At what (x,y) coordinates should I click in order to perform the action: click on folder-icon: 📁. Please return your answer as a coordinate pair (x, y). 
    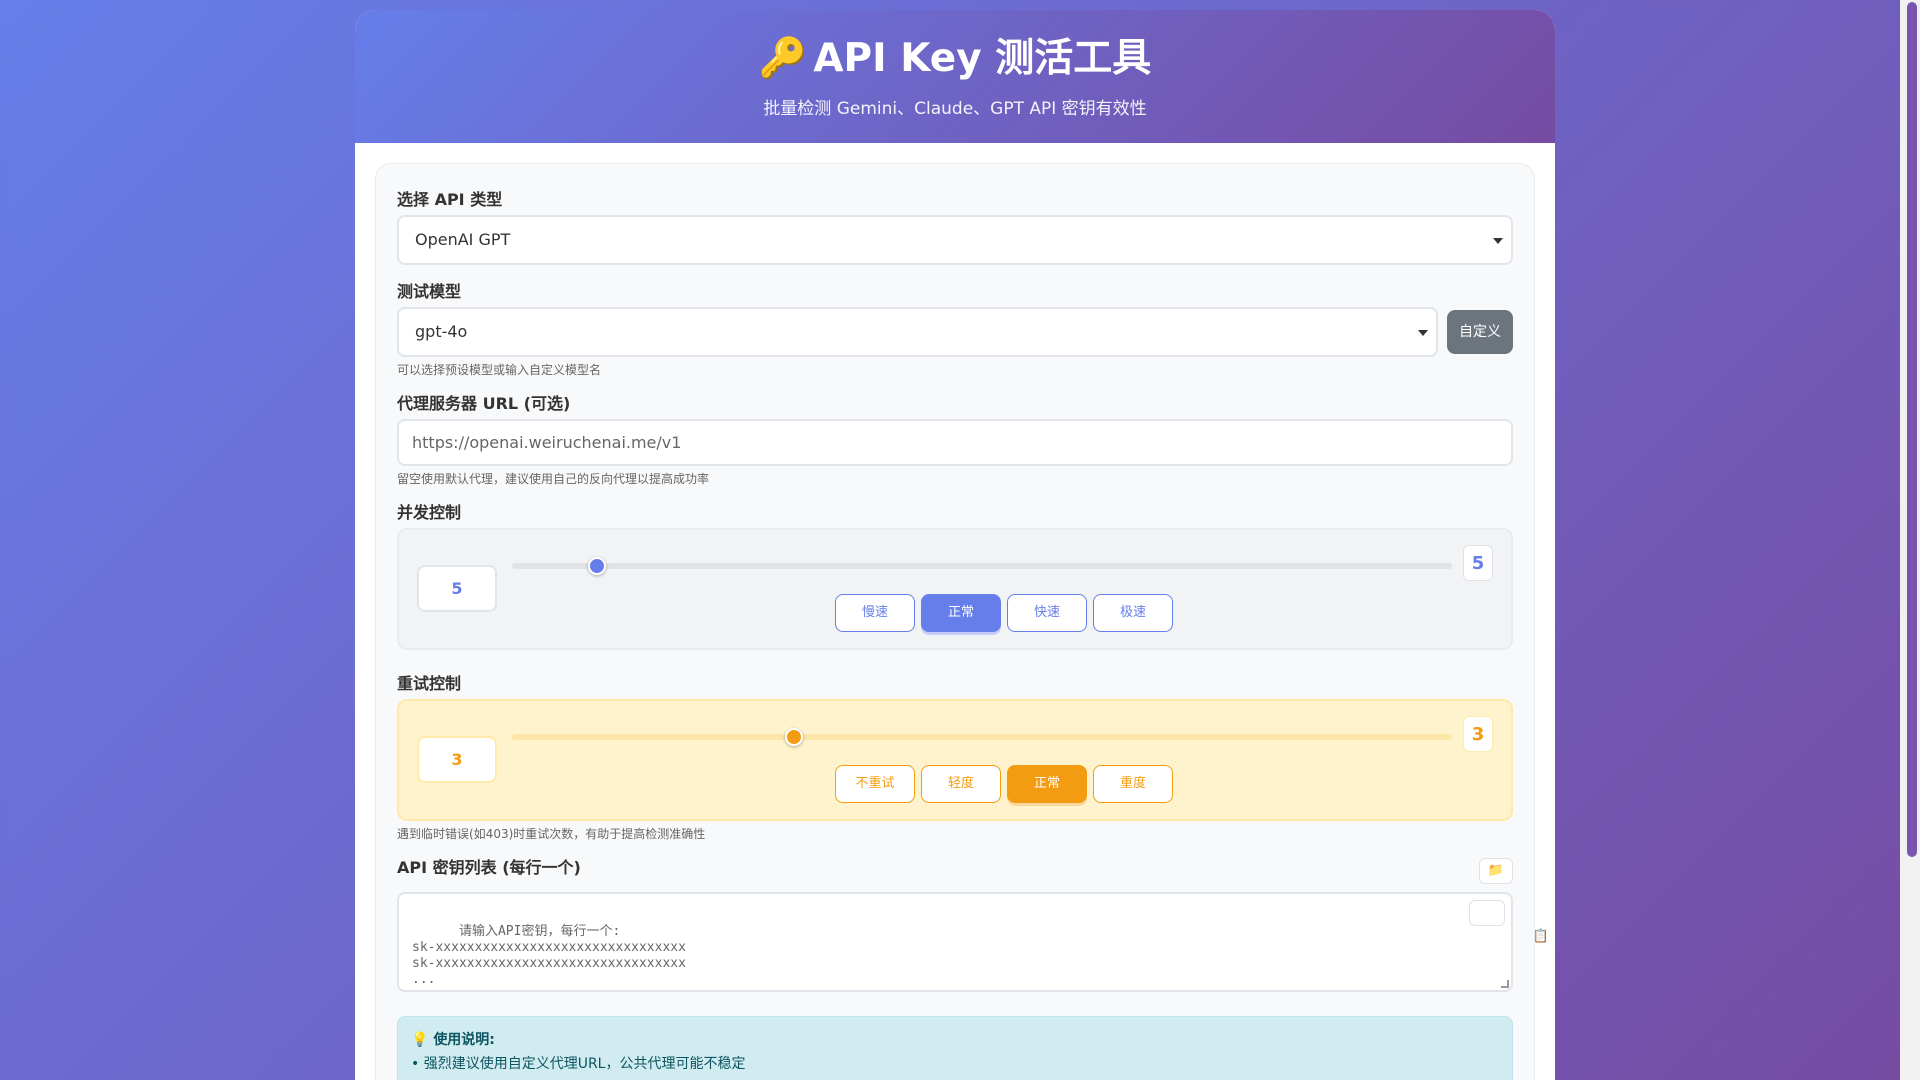
    Looking at the image, I should click on (1496, 870).